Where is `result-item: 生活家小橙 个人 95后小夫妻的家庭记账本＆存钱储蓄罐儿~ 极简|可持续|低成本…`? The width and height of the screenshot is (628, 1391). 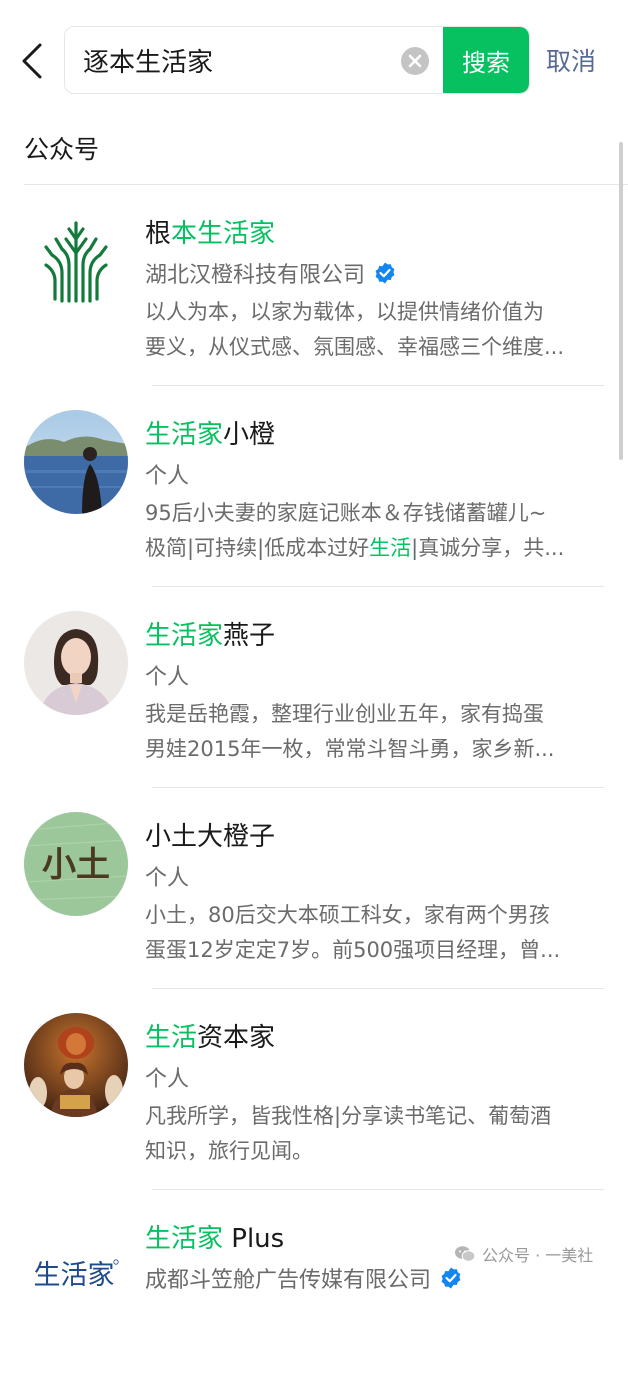
result-item: 生活家小橙 个人 95后小夫妻的家庭记账本＆存钱储蓄罐儿~ 极简|可持续|低成本… is located at coordinates (314, 486).